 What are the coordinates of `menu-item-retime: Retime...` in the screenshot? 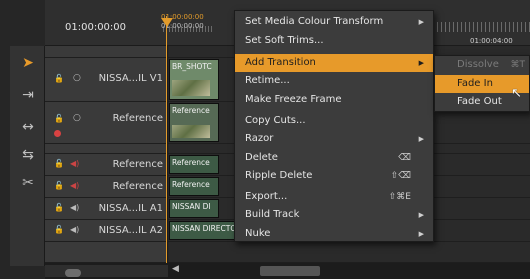 It's located at (334, 81).